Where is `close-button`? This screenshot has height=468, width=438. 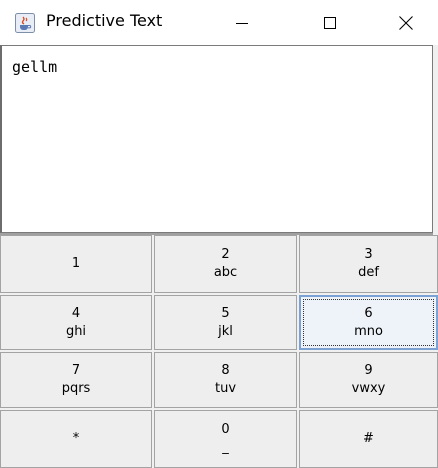 close-button is located at coordinates (406, 22).